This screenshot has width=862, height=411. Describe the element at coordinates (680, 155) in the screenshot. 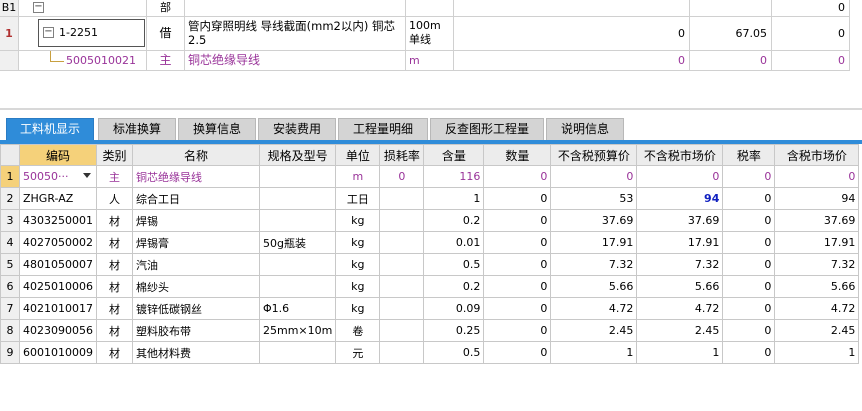

I see `header-market-price: 不含税市场价` at that location.